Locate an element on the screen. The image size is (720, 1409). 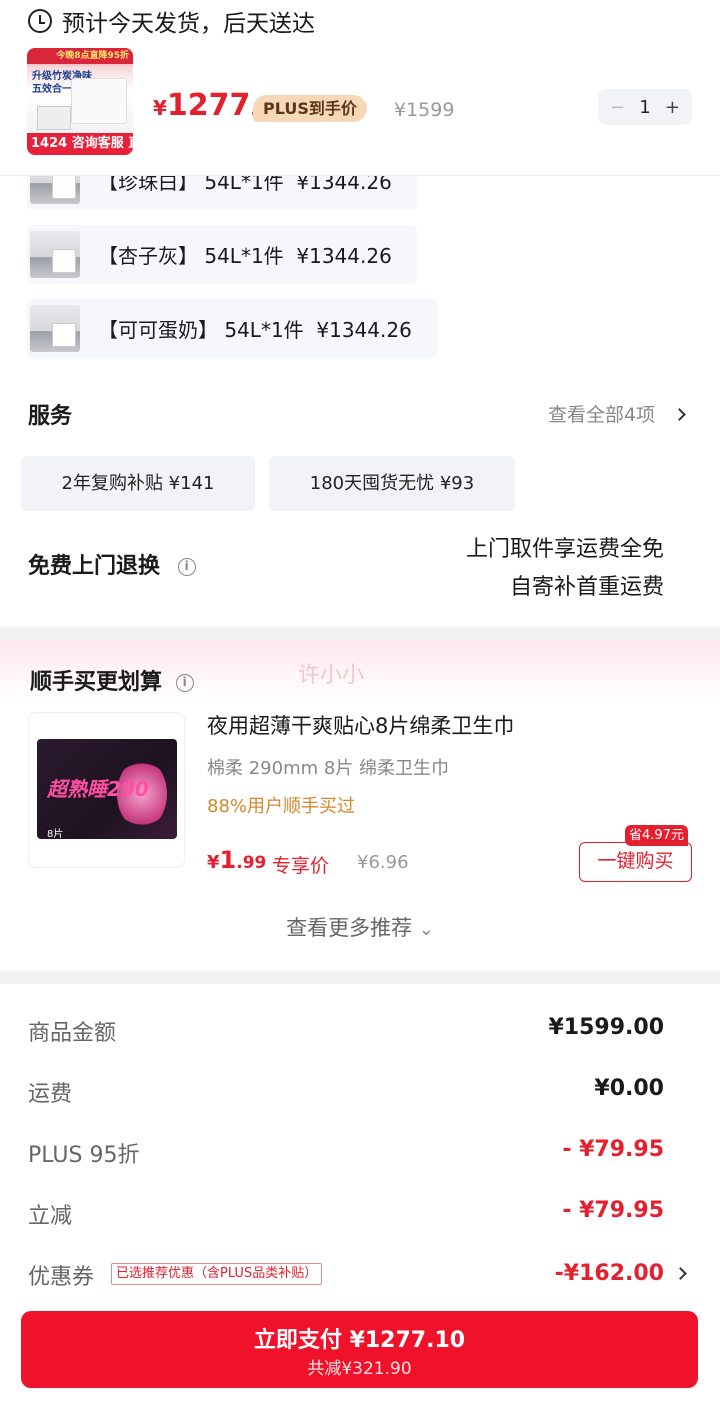
summary-label-subtotal: 商品金额 is located at coordinates (72, 1033).